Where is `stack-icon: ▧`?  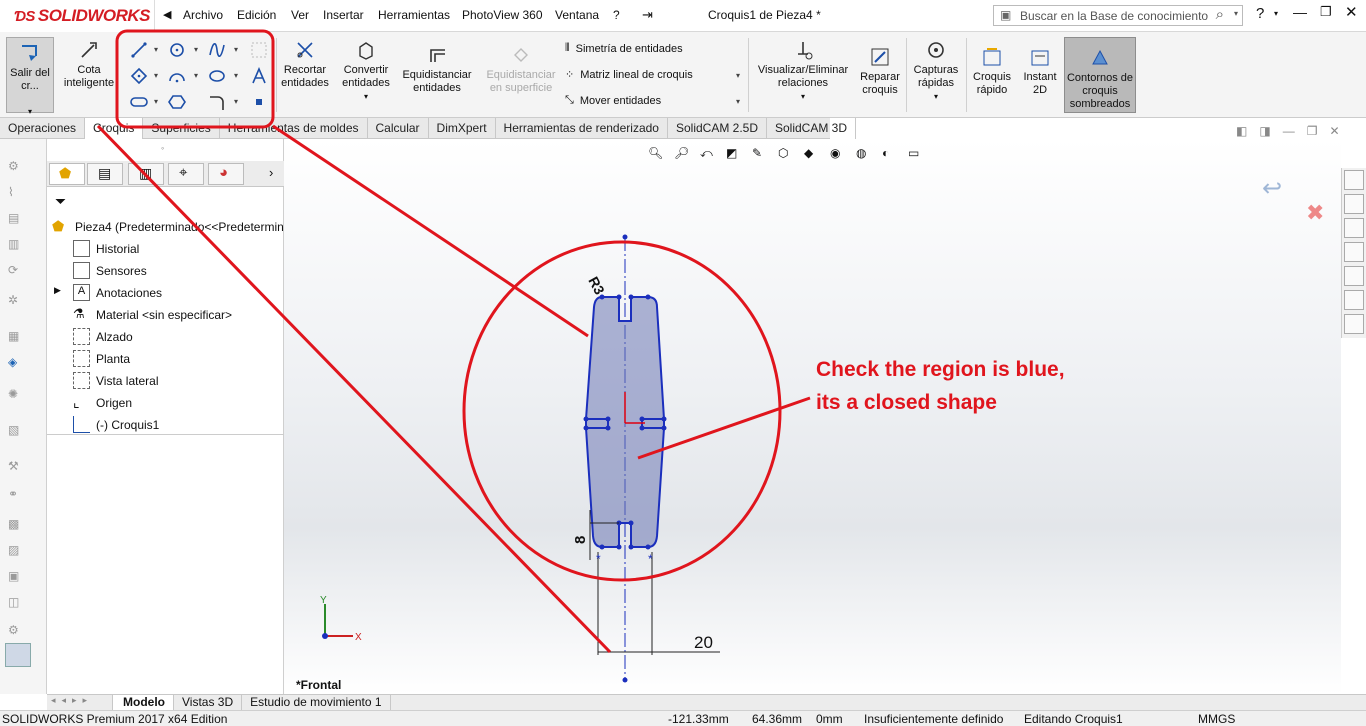
stack-icon: ▧ is located at coordinates (18, 432).